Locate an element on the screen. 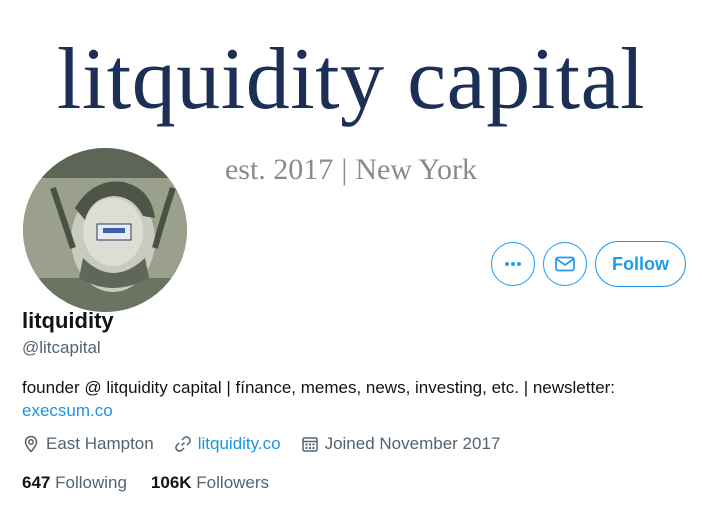 The width and height of the screenshot is (702, 506). message-button is located at coordinates (565, 264).